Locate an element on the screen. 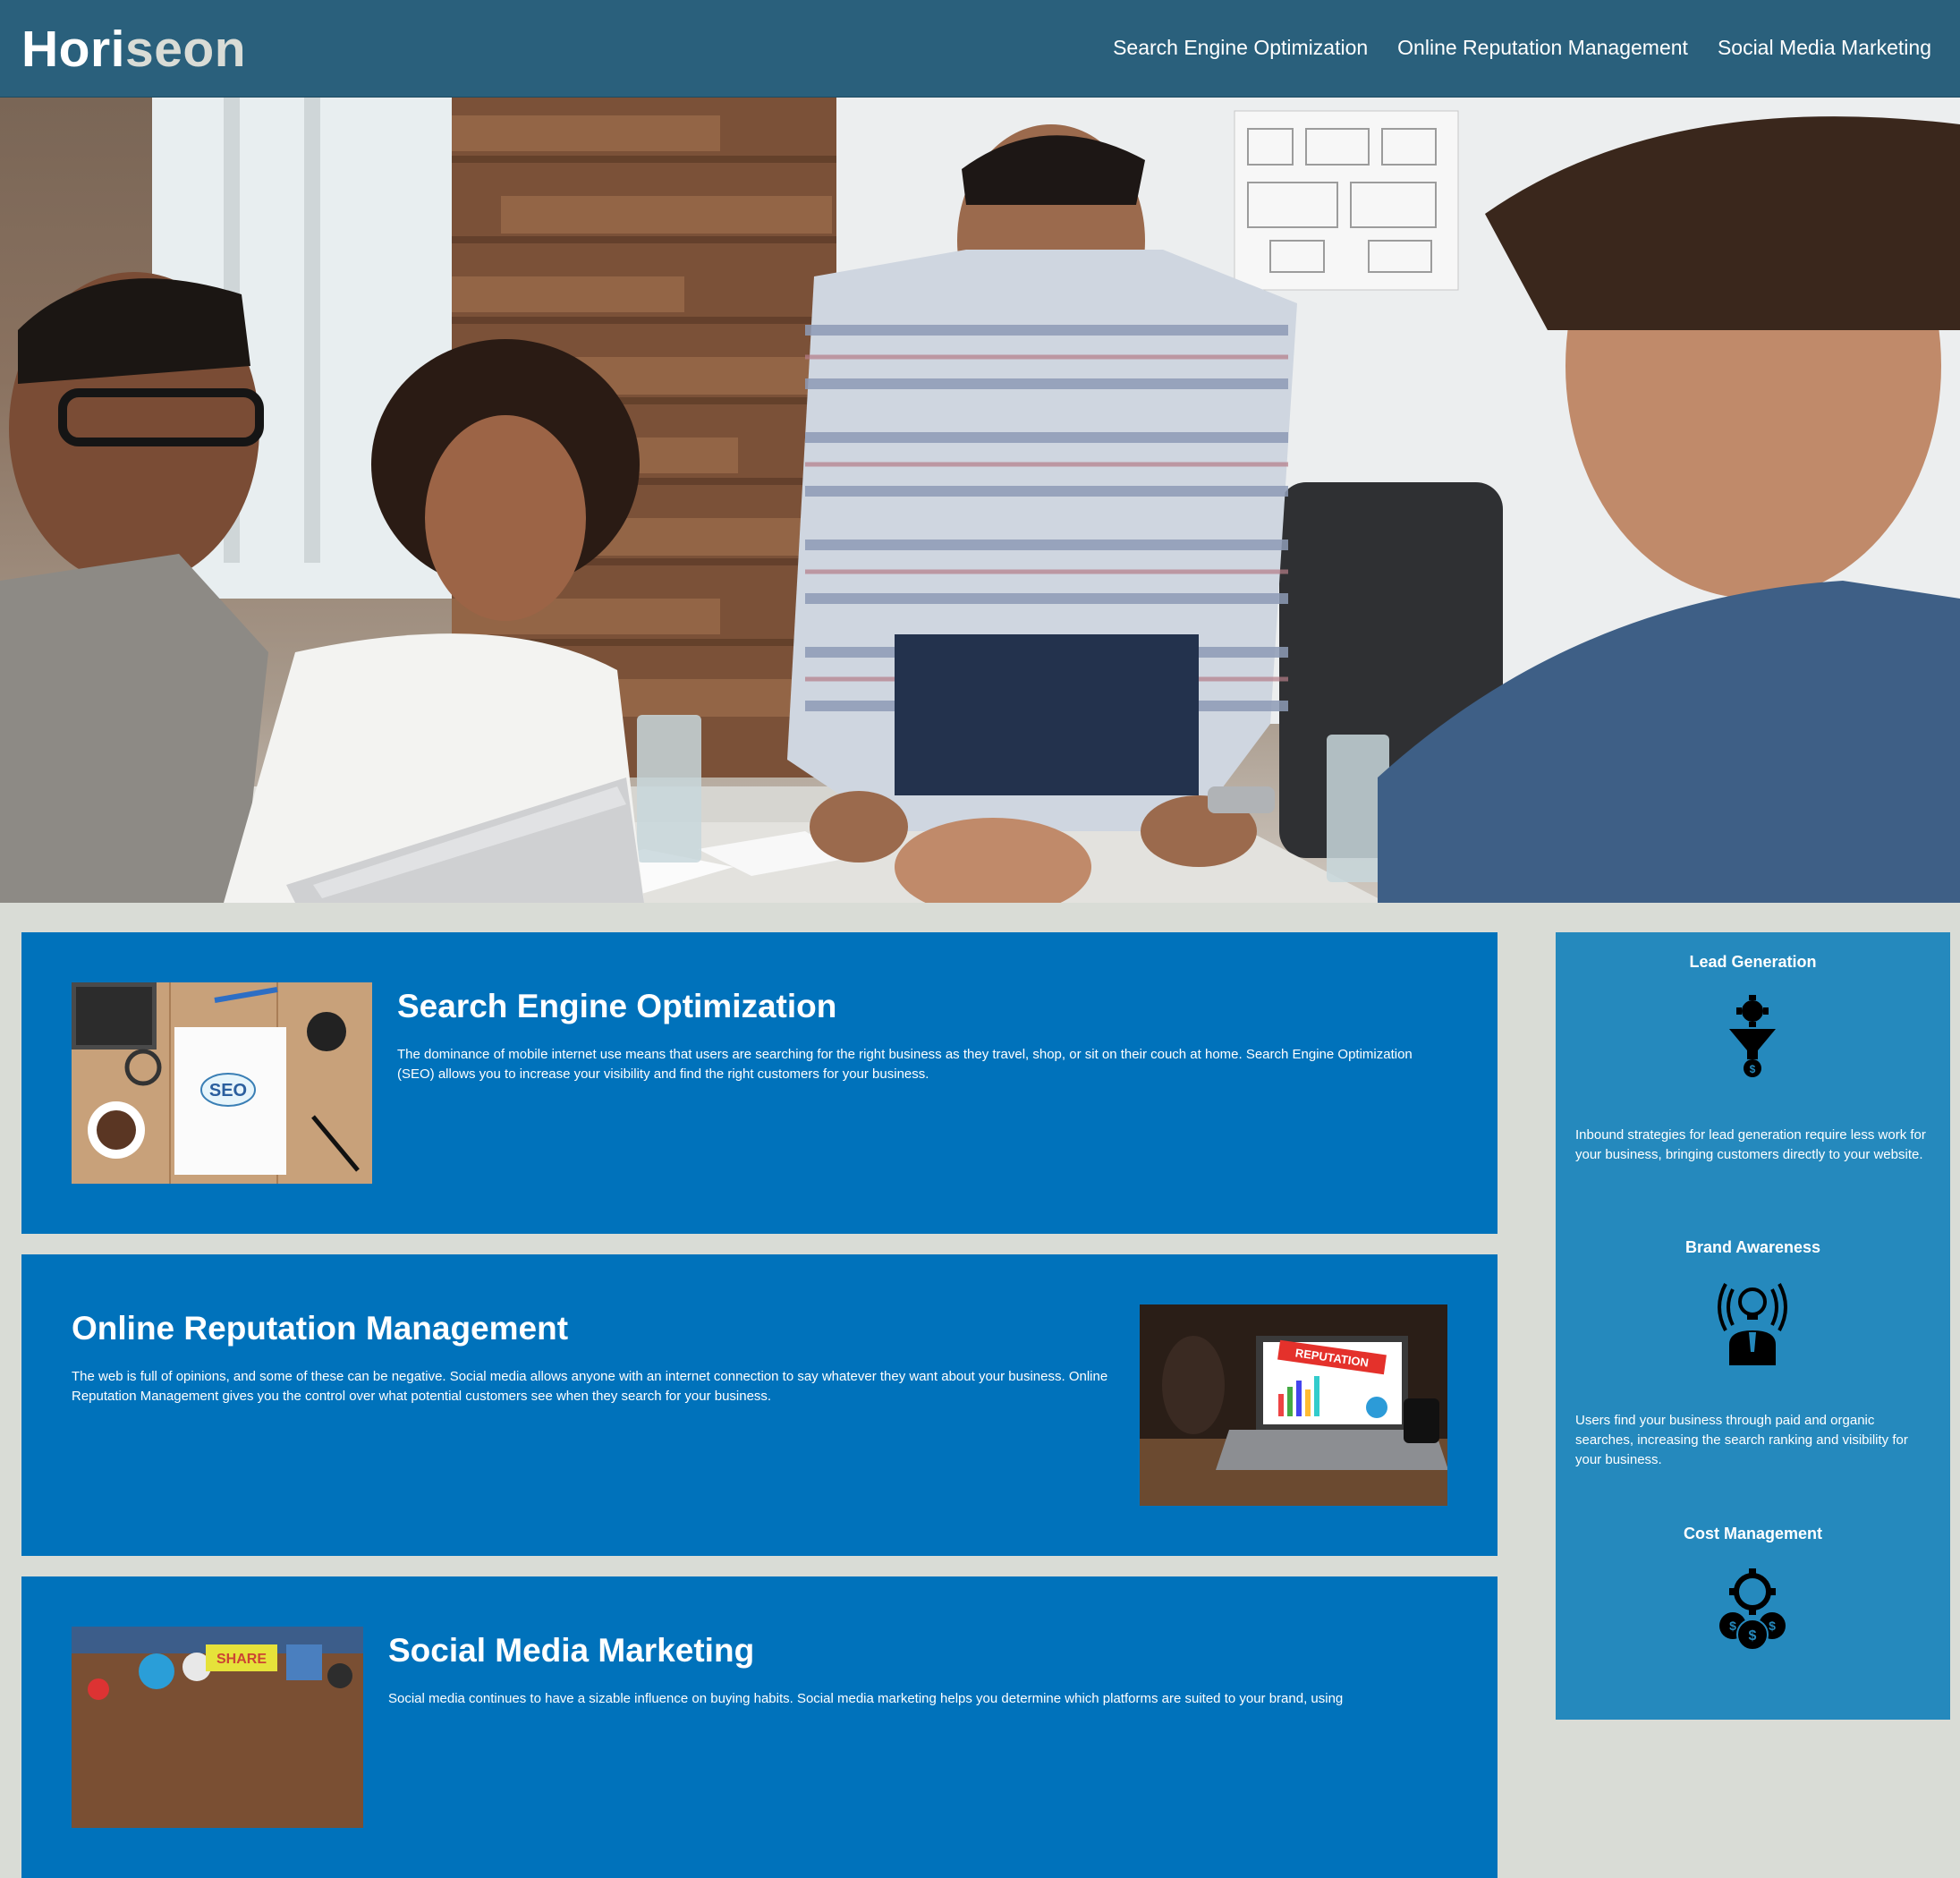  social-image-label: SHARE is located at coordinates (242, 1659).